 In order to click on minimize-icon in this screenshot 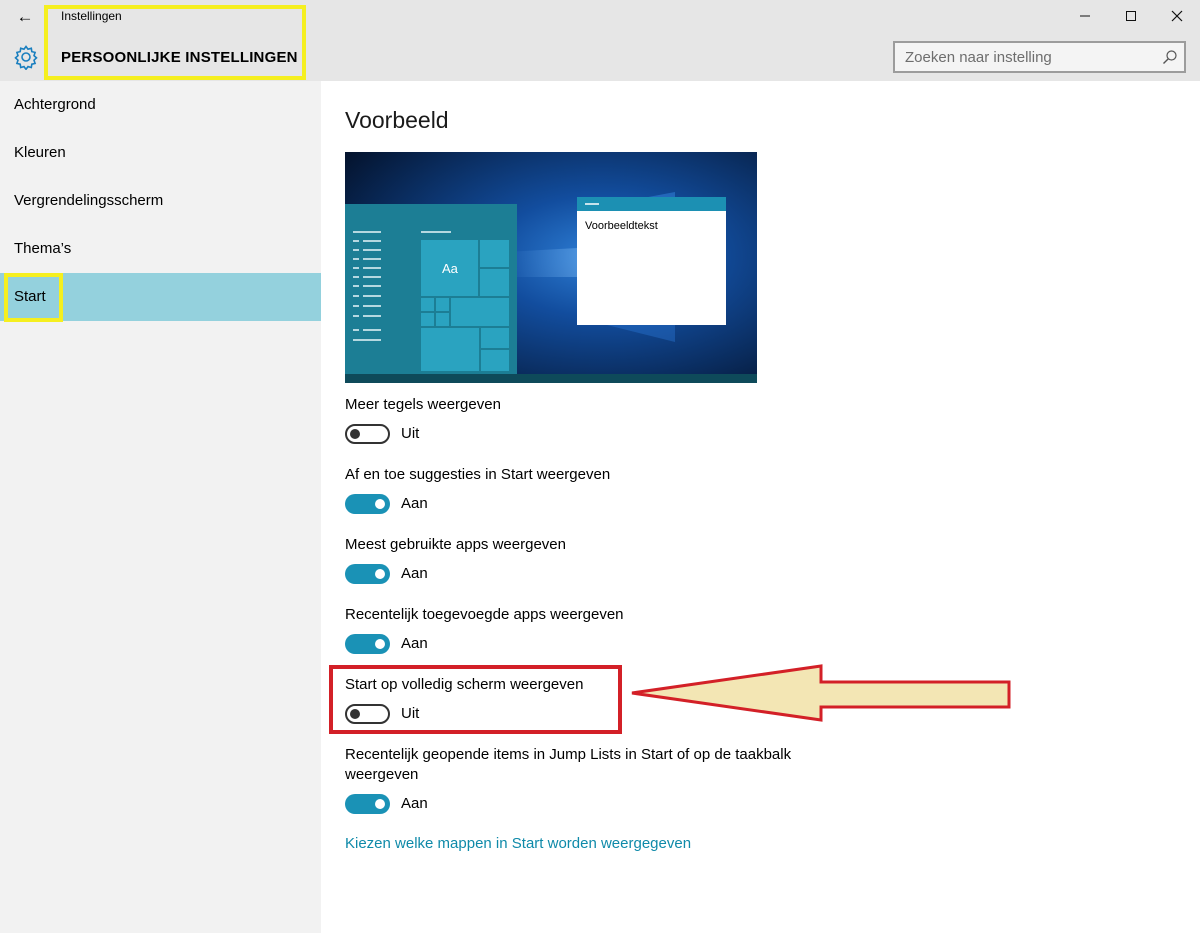, I will do `click(1085, 16)`.